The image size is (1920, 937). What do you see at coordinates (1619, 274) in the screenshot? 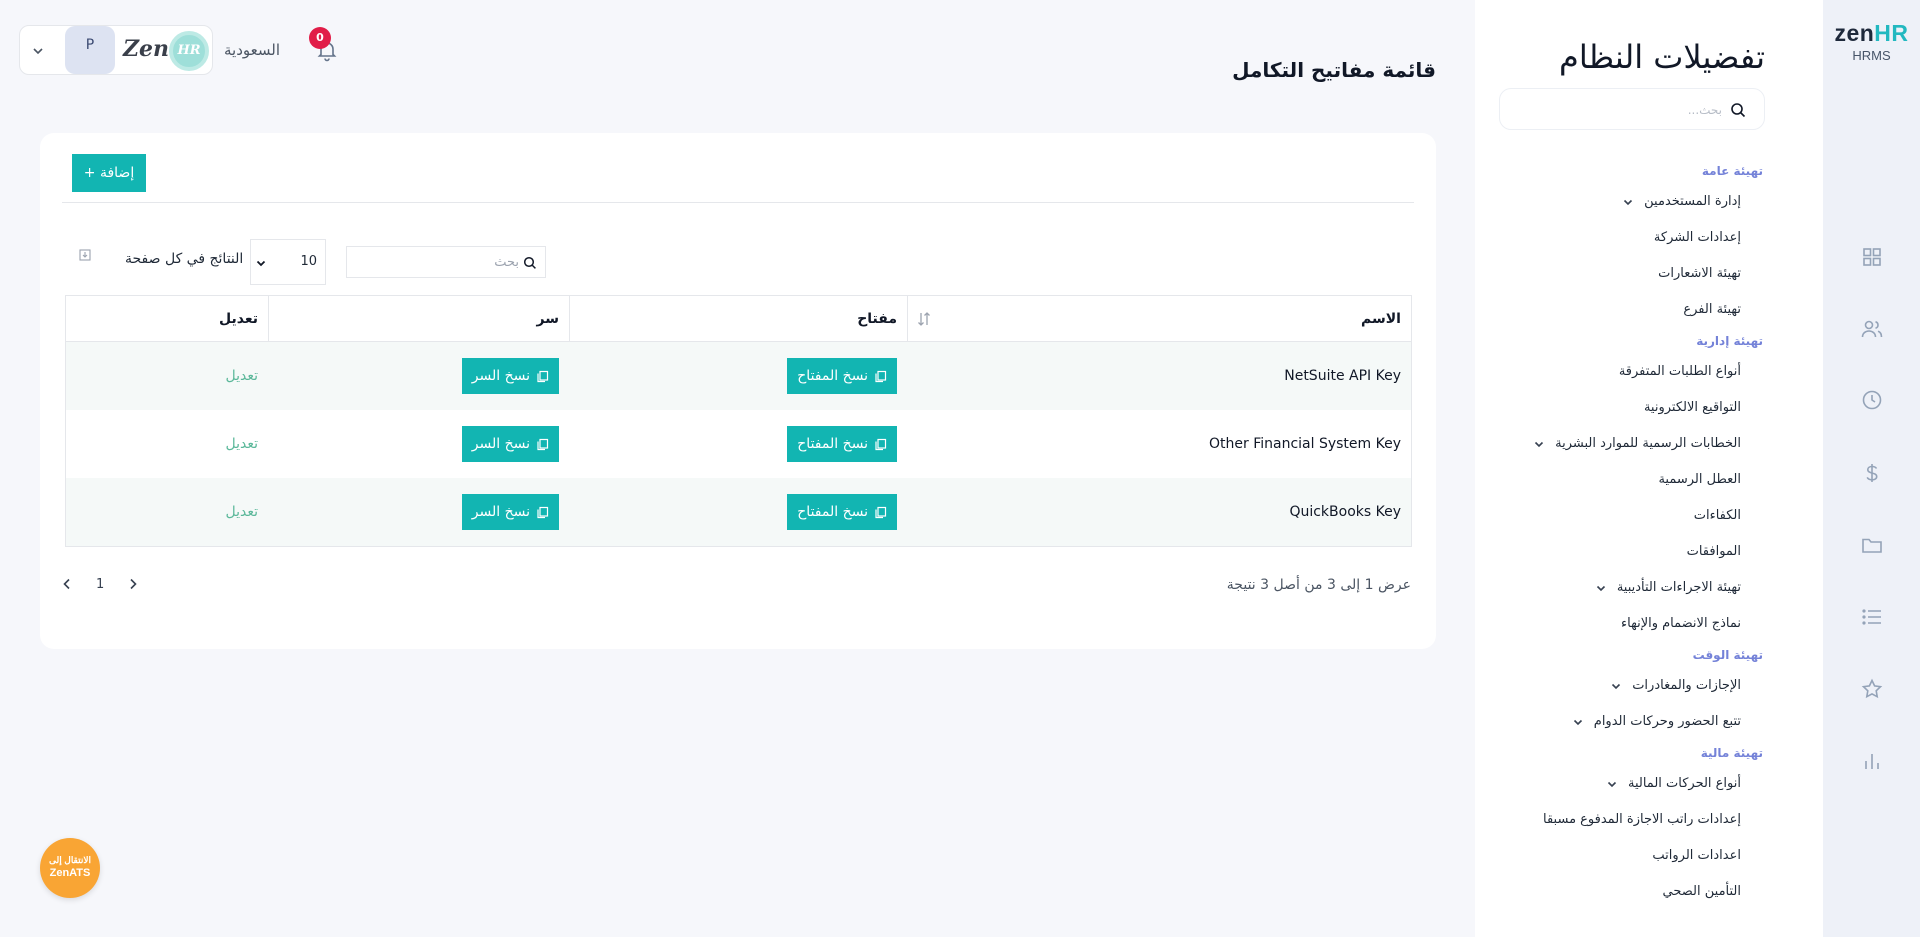
I see `sidebar-item: تهيئة الاشعارات` at bounding box center [1619, 274].